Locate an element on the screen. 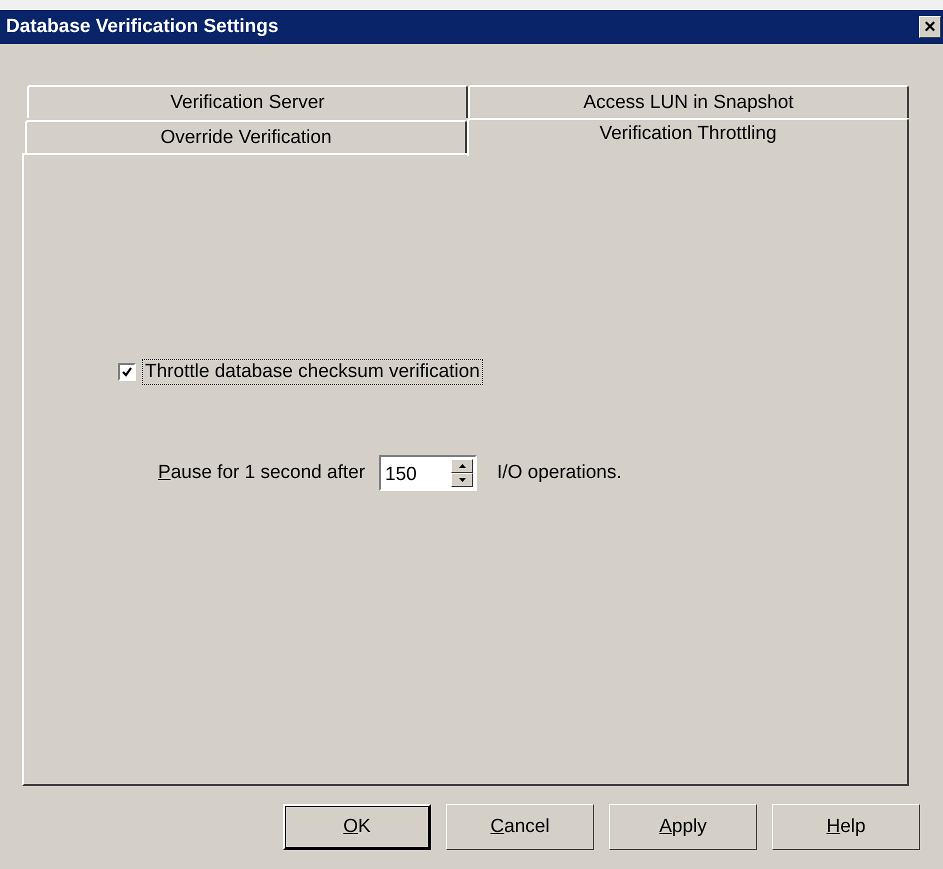  checkmark-icon is located at coordinates (127, 372).